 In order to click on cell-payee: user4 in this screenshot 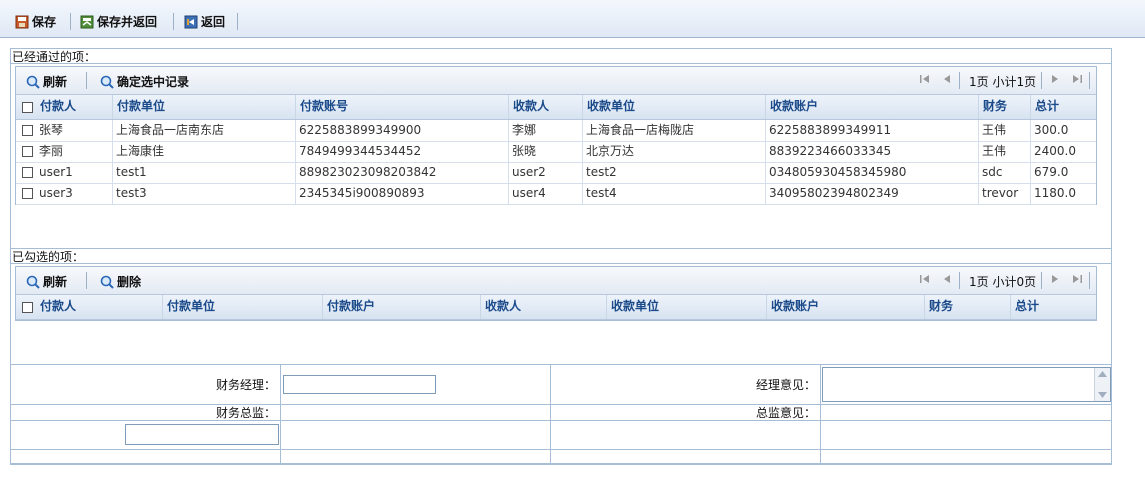, I will do `click(545, 193)`.